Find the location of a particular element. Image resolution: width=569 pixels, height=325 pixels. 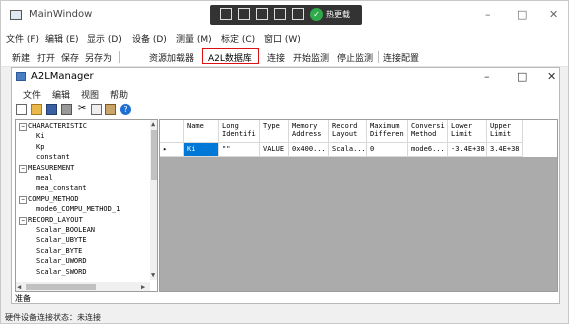

menu-measure: 测量 (M) is located at coordinates (194, 38).